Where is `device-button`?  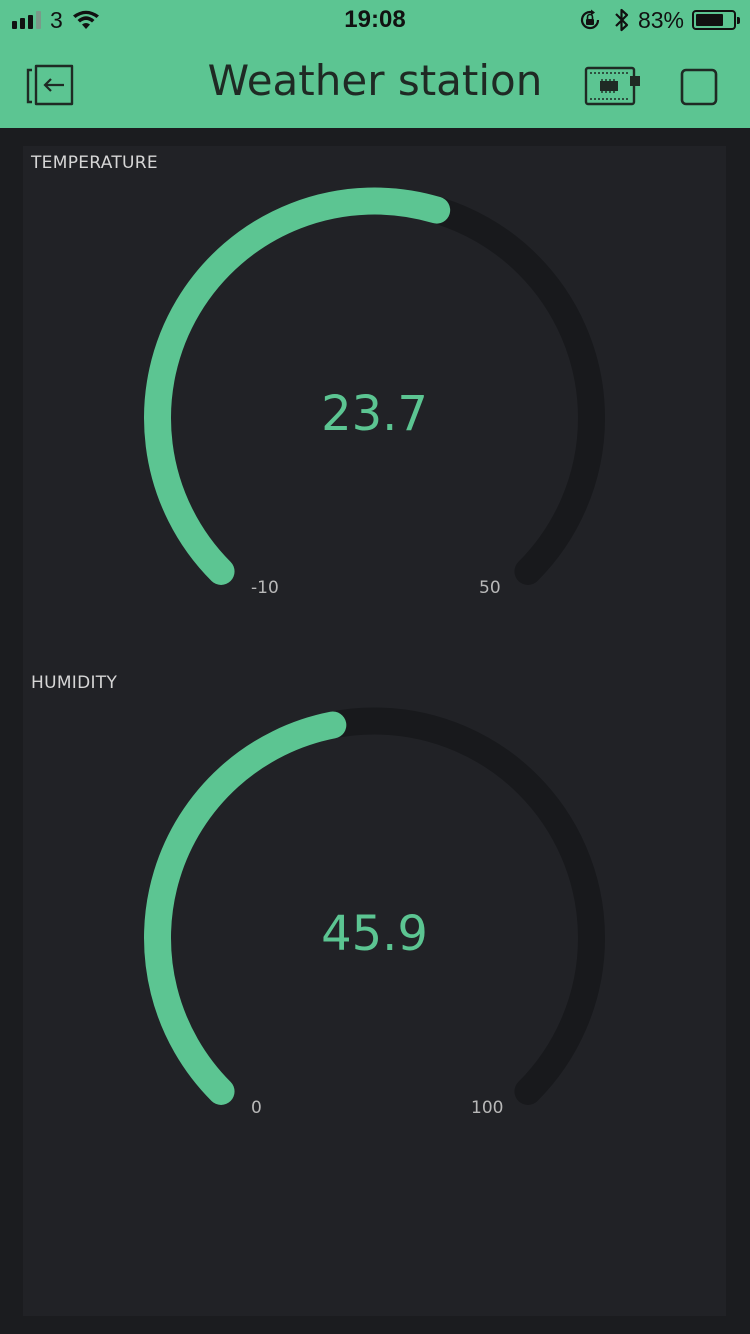 device-button is located at coordinates (614, 88).